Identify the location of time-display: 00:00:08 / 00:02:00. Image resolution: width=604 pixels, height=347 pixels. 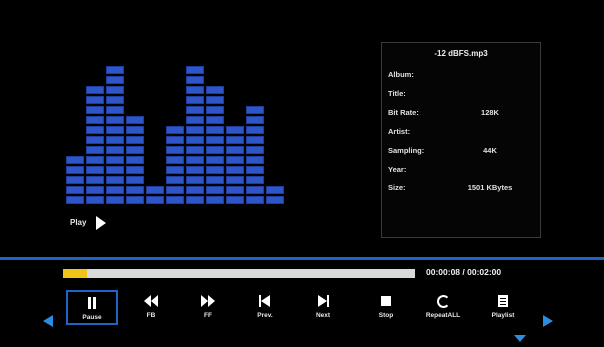
(464, 272).